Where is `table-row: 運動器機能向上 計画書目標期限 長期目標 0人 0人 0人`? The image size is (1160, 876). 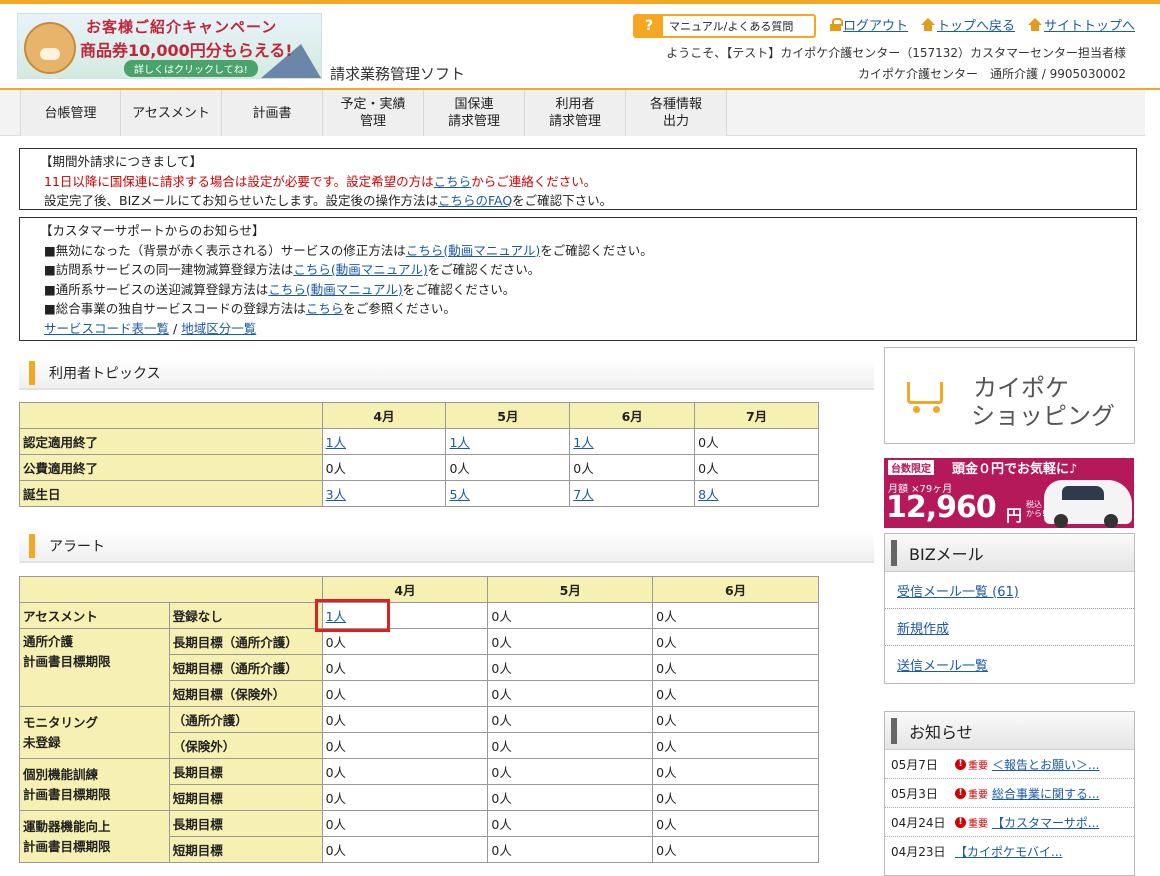 table-row: 運動器機能向上 計画書目標期限 長期目標 0人 0人 0人 is located at coordinates (419, 836).